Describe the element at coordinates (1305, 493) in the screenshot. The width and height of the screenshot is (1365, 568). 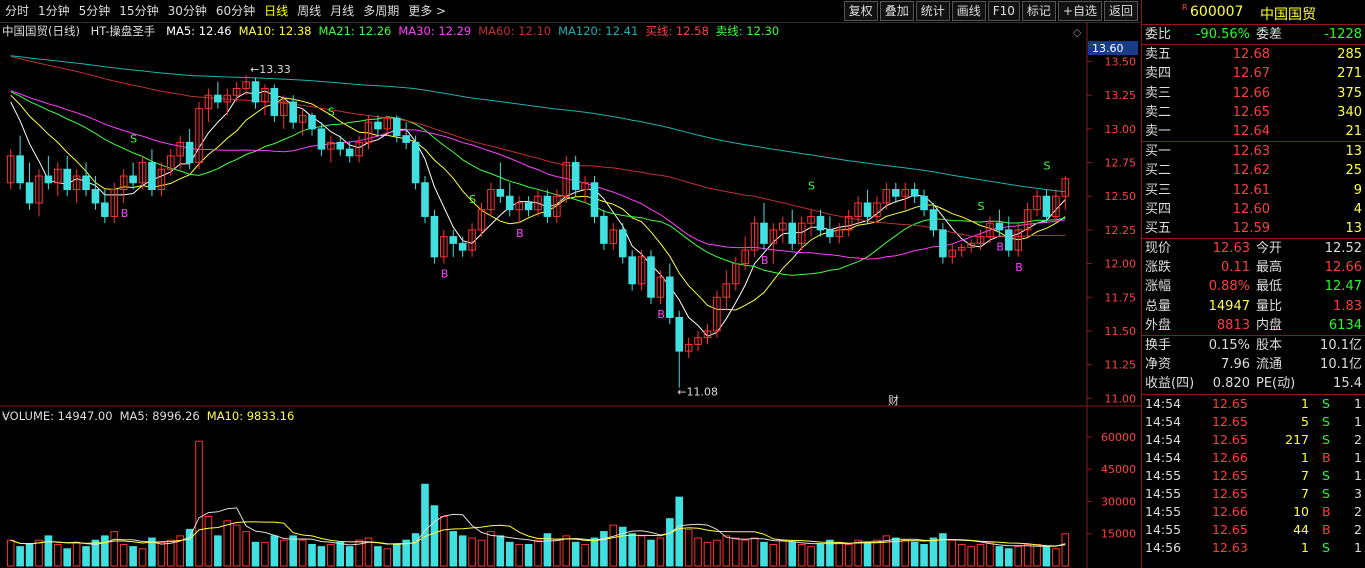
I see `tick-qty: 7` at that location.